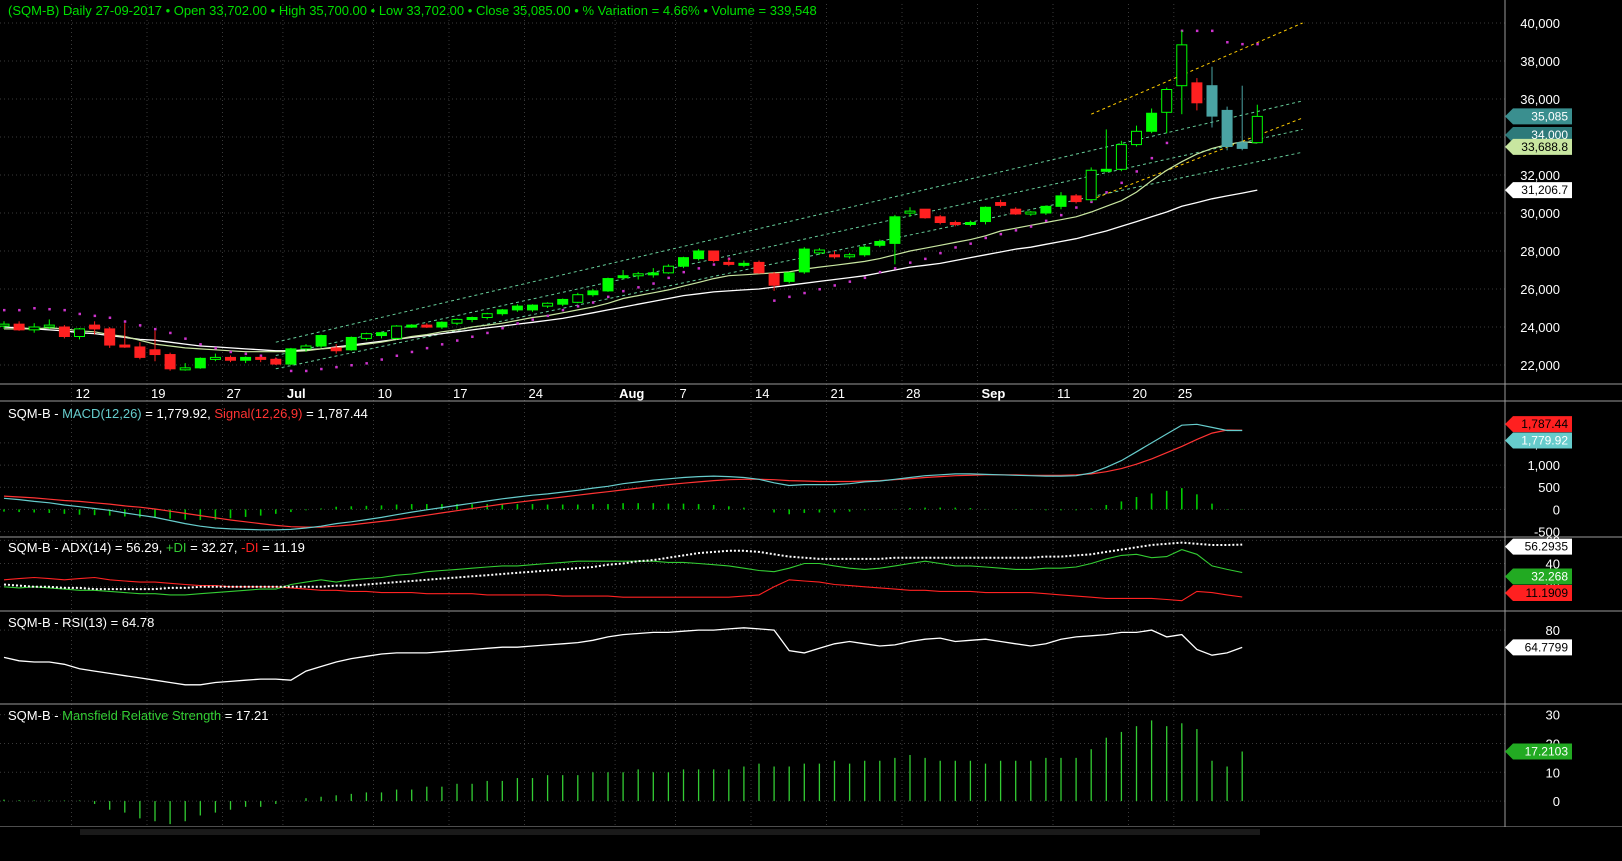 The image size is (1622, 861). What do you see at coordinates (1185, 393) in the screenshot?
I see `x-tick-label: 25` at bounding box center [1185, 393].